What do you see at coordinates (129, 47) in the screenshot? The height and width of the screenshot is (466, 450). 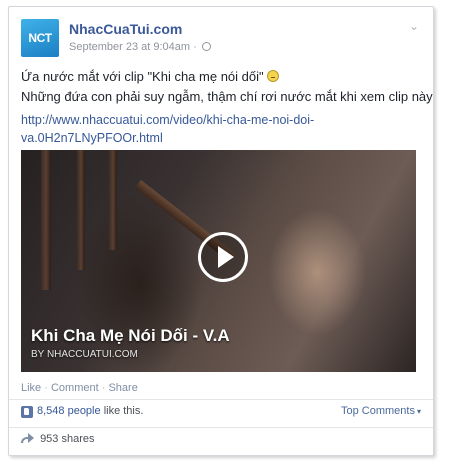 I see `post-timestamp: September 23 at 9:04am` at bounding box center [129, 47].